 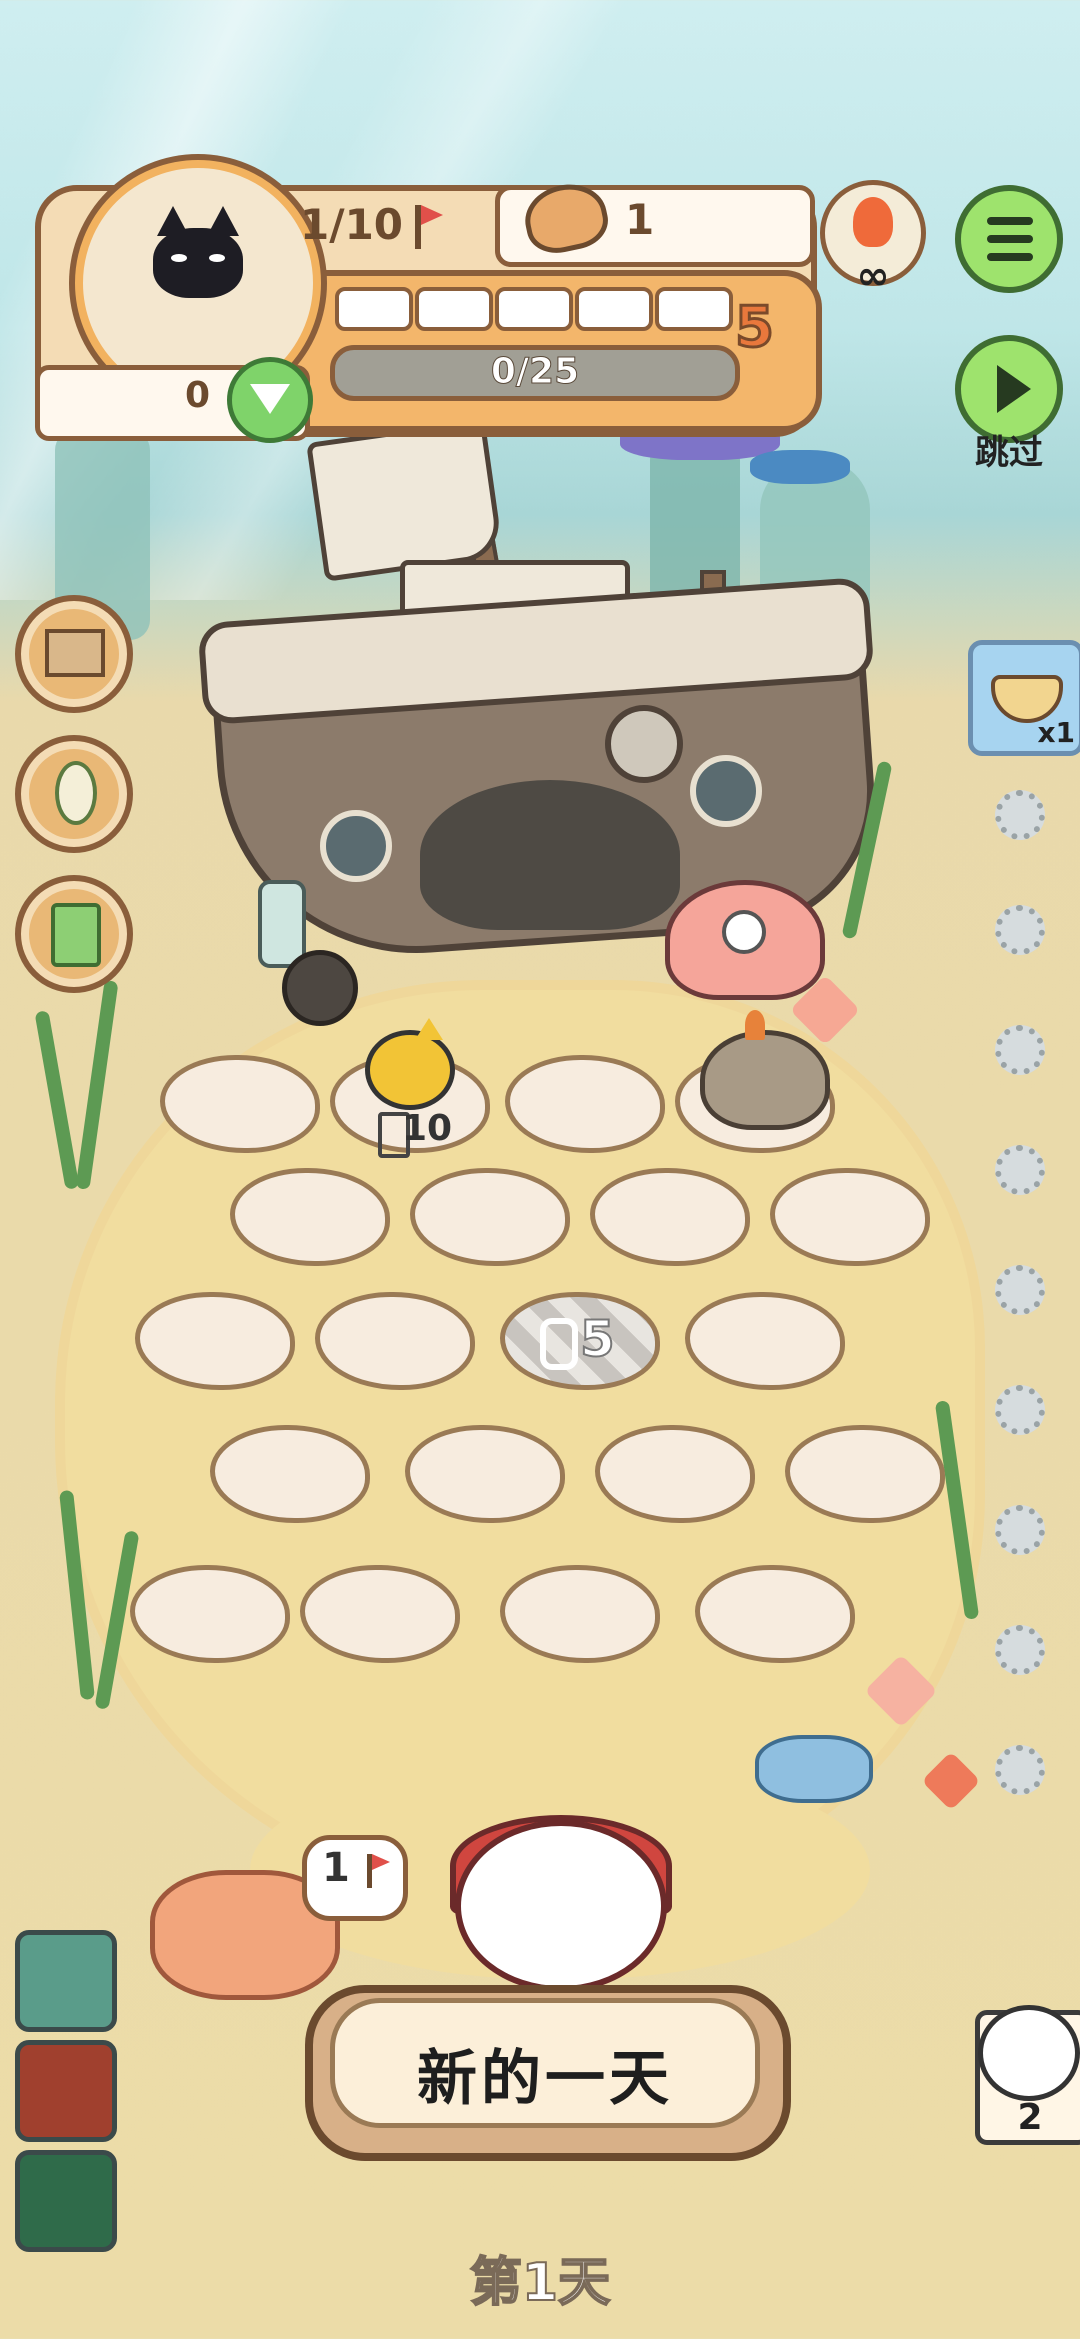 I want to click on box-icon, so click(x=75, y=653).